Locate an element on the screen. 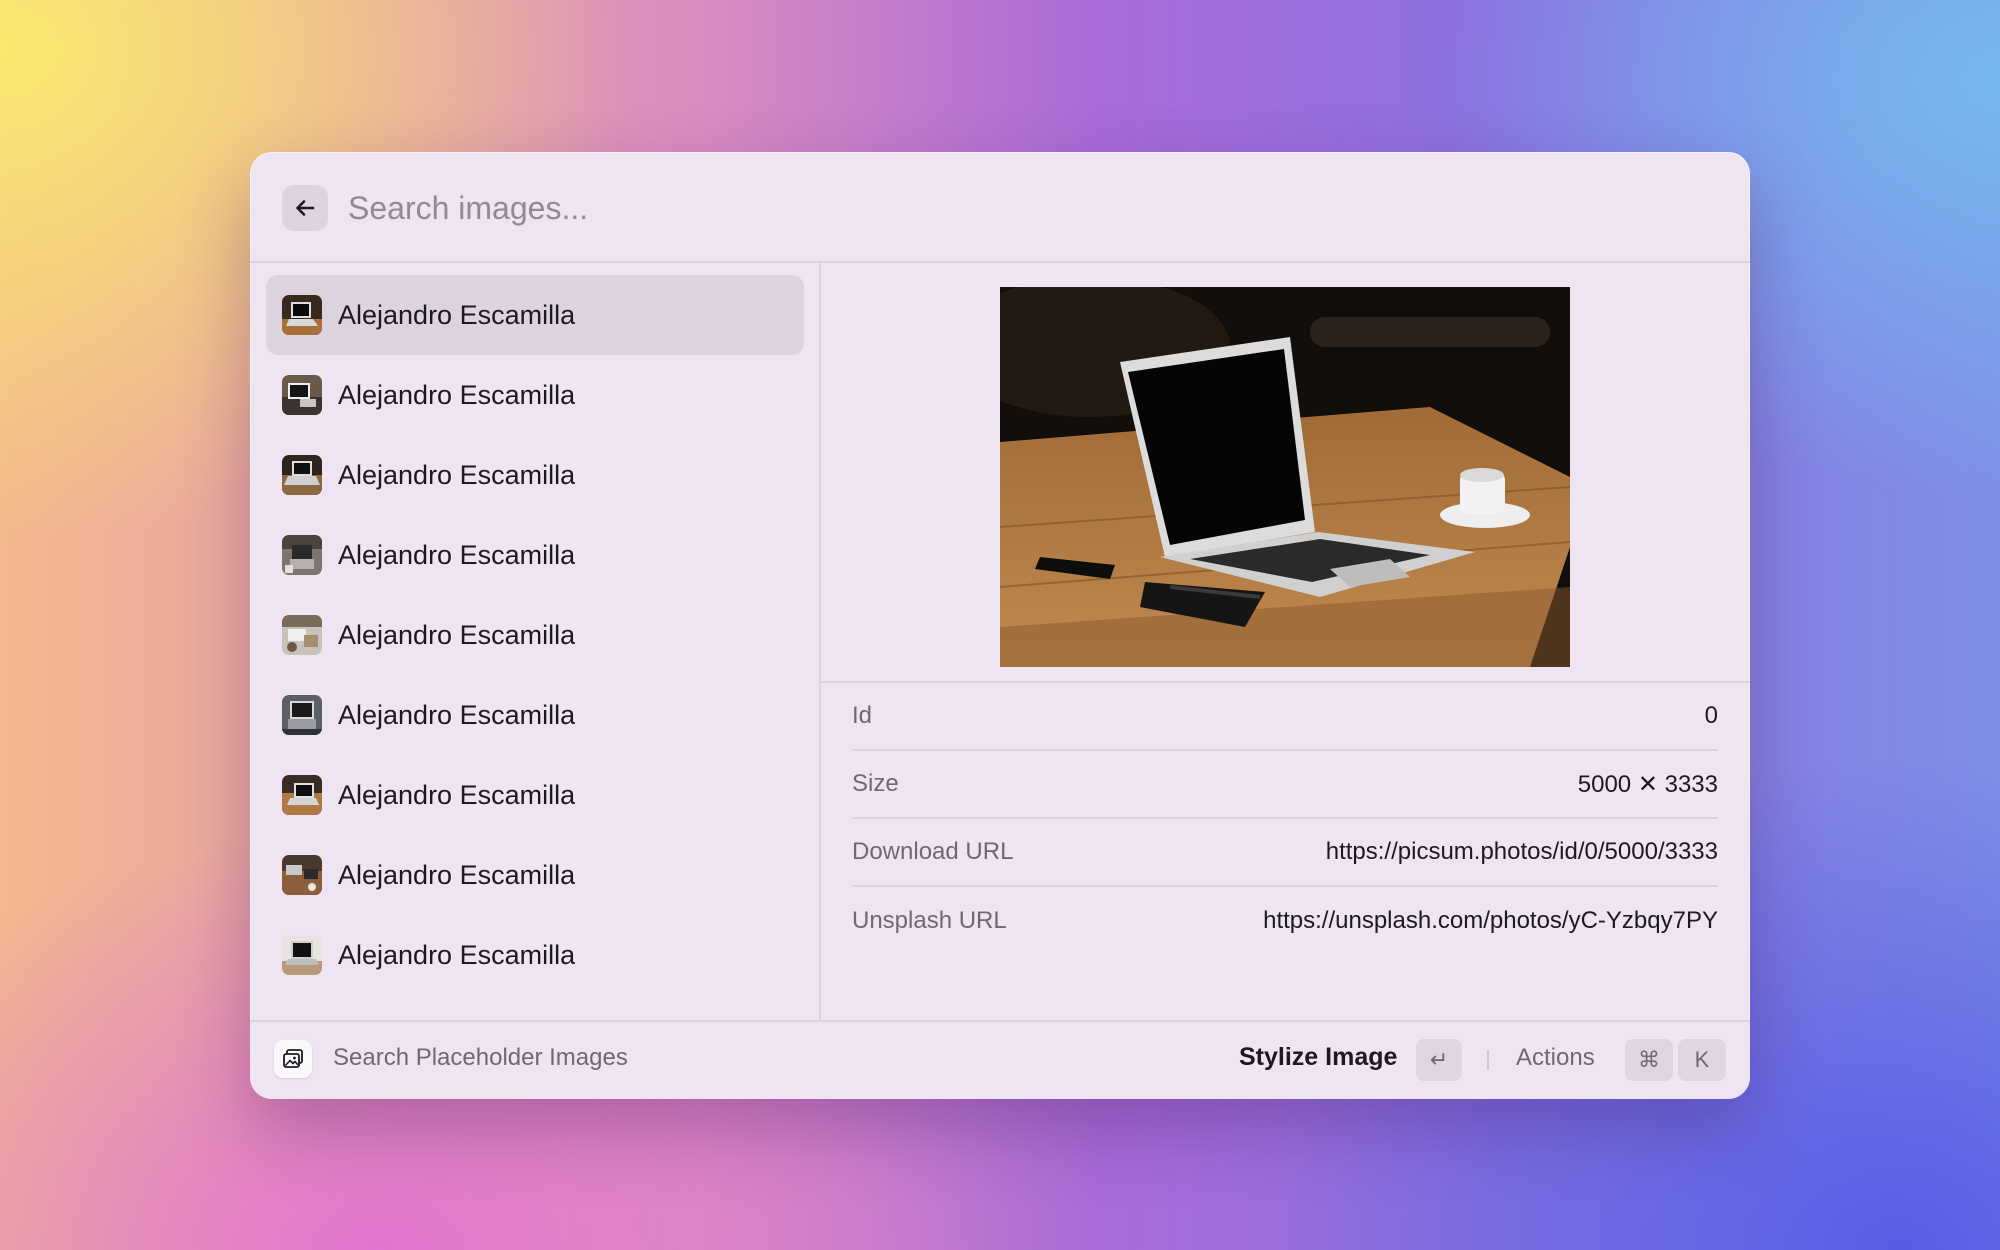  search-input is located at coordinates (998, 208).